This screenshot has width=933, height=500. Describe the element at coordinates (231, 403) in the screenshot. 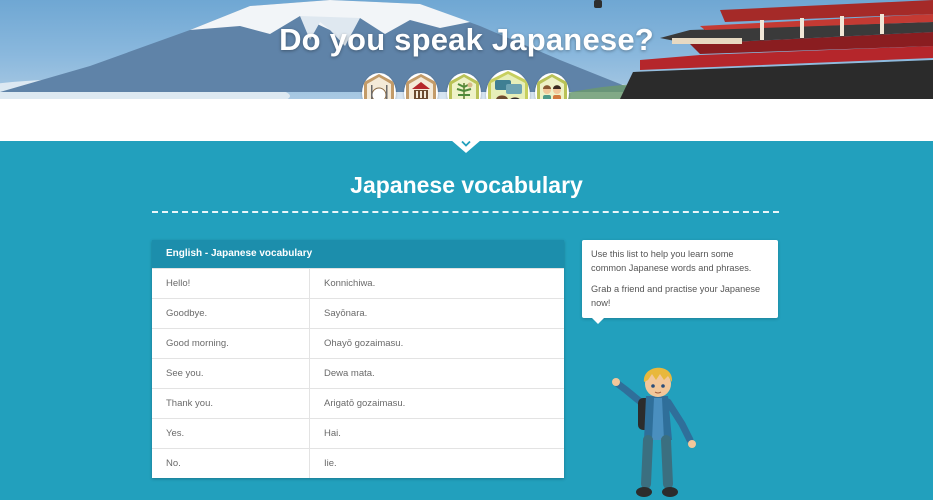

I see `english-cell: Thank you.` at that location.